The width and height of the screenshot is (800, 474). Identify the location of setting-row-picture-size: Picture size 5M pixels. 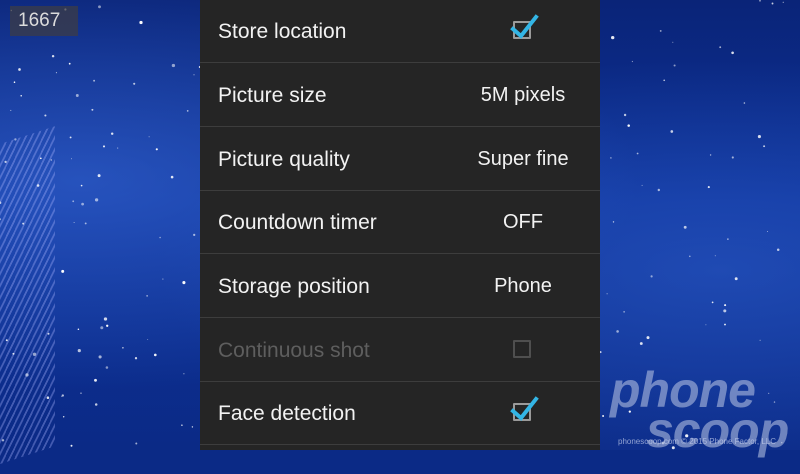
(400, 95).